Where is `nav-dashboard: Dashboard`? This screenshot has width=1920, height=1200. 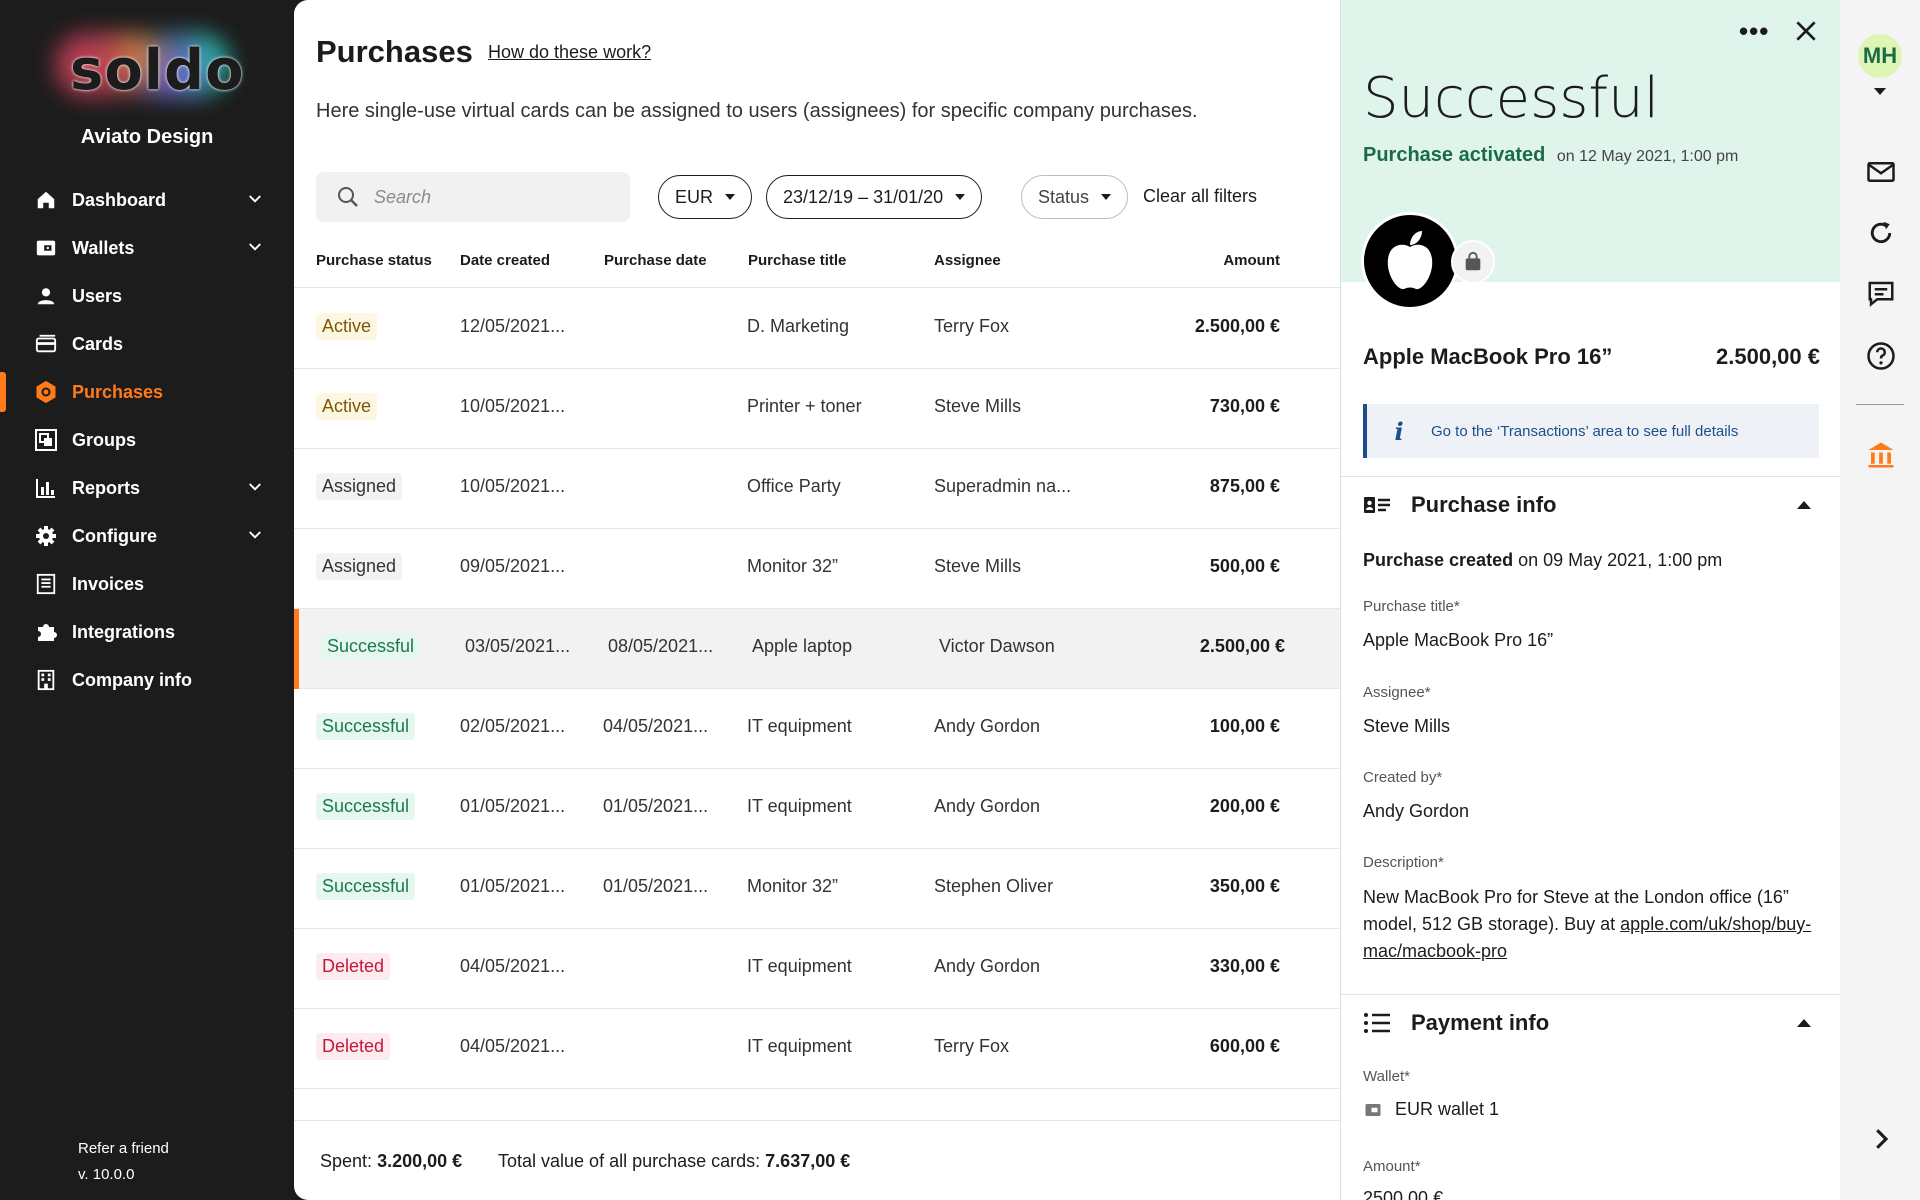 nav-dashboard: Dashboard is located at coordinates (147, 200).